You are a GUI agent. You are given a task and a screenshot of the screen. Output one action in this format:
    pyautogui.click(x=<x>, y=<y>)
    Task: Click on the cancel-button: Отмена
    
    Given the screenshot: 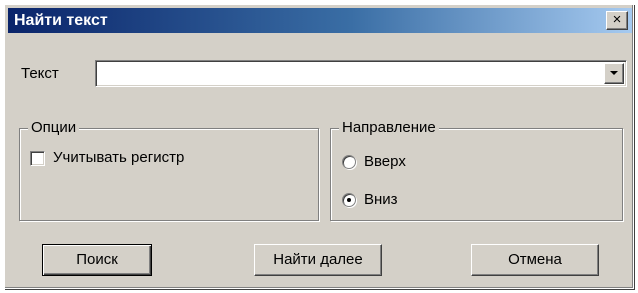 What is the action you would take?
    pyautogui.click(x=535, y=260)
    